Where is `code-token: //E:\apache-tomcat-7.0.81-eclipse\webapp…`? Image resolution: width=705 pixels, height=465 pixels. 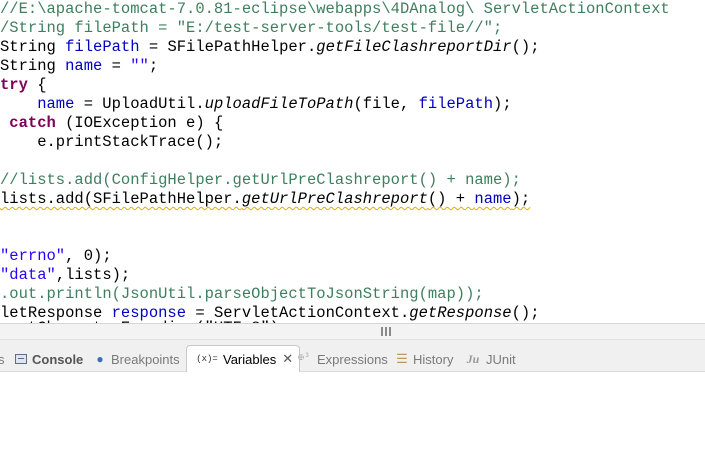
code-token: //E:\apache-tomcat-7.0.81-eclipse\webapp… is located at coordinates (335, 9).